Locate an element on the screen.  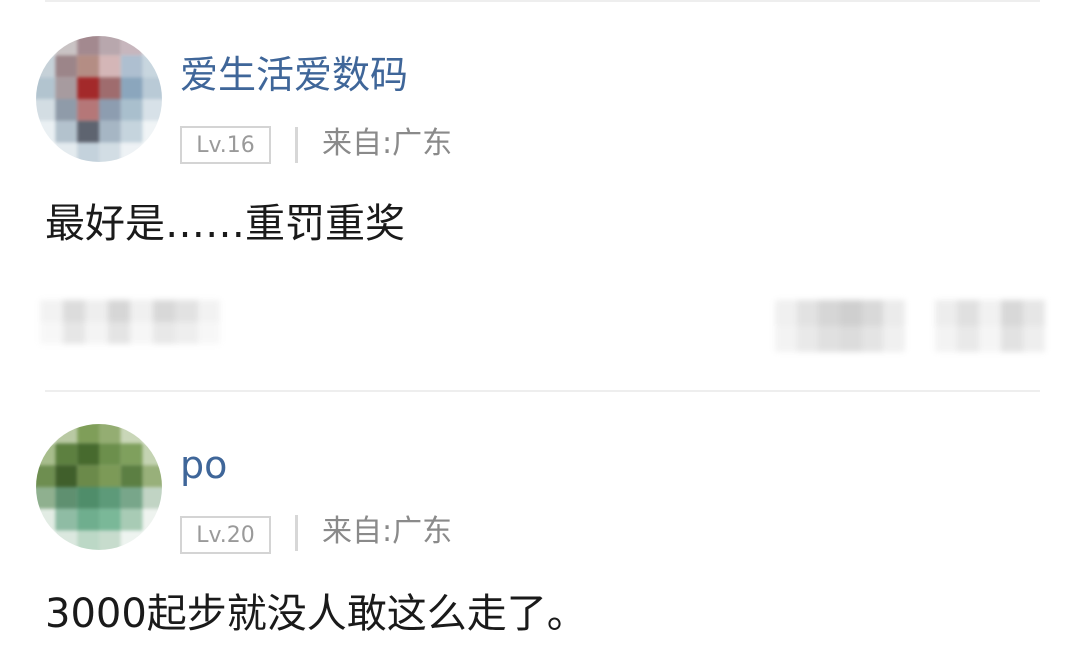
reply-icon is located at coordinates (840, 326).